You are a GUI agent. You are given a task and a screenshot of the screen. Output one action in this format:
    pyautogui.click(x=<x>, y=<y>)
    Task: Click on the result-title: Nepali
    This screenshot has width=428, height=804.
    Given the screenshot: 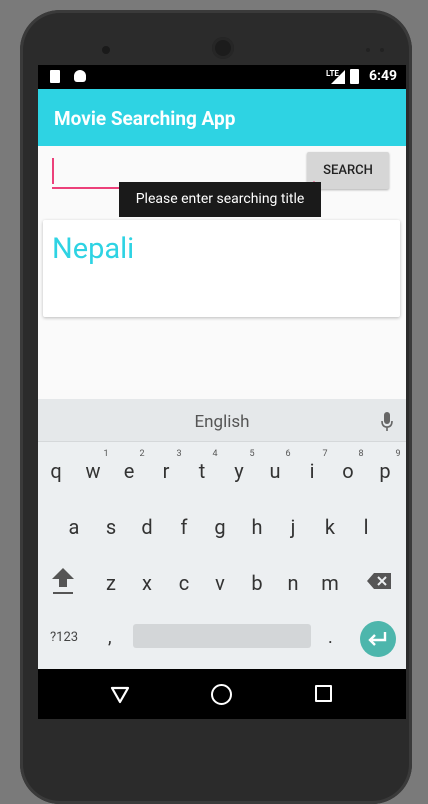 What is the action you would take?
    pyautogui.click(x=93, y=249)
    